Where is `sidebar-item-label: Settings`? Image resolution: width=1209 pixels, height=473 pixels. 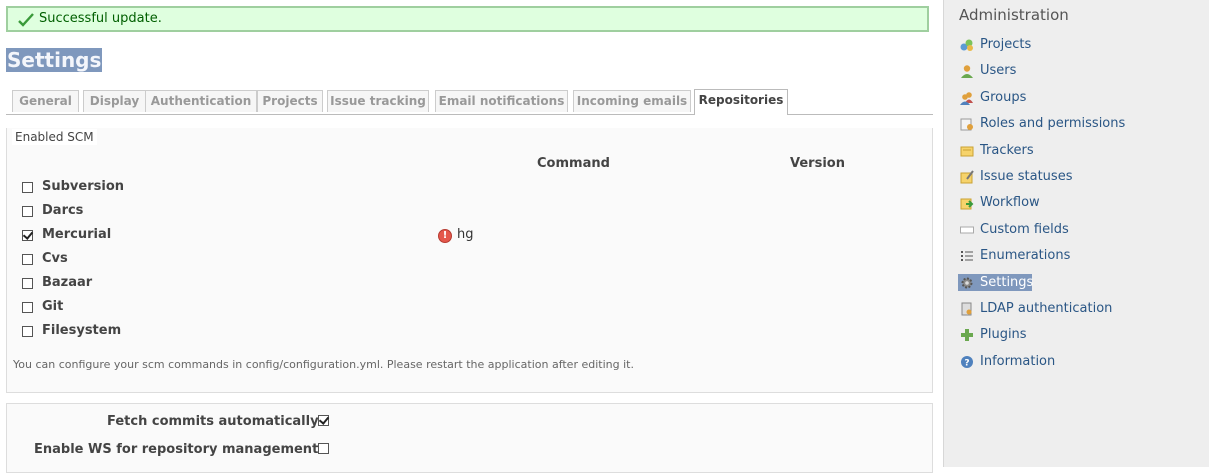 sidebar-item-label: Settings is located at coordinates (1007, 282).